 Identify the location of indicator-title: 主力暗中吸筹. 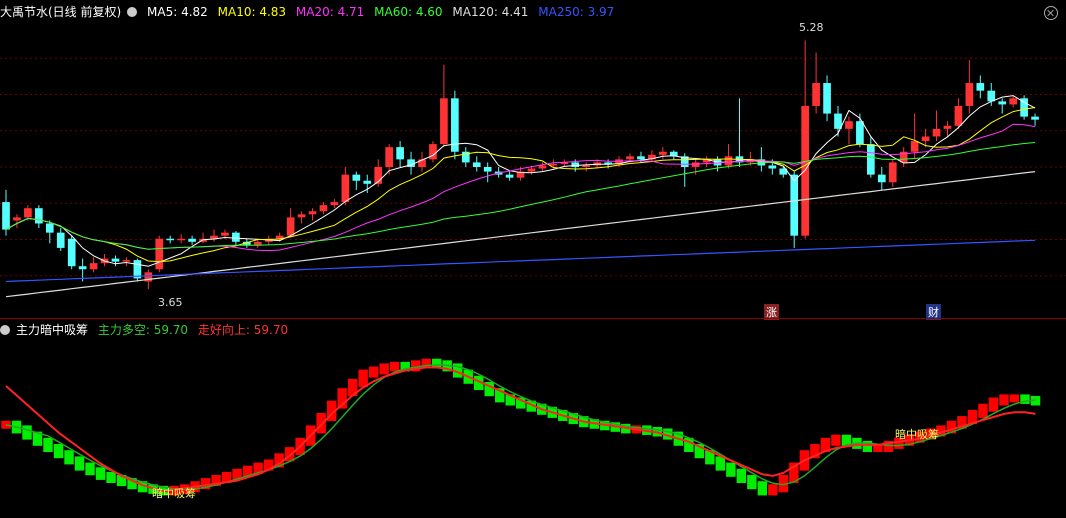
(52, 330).